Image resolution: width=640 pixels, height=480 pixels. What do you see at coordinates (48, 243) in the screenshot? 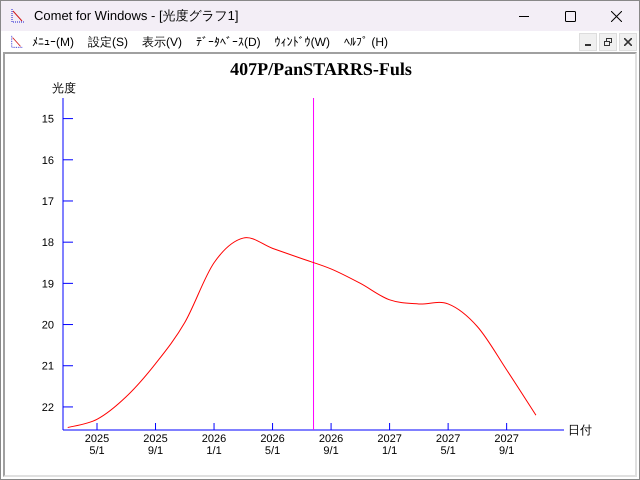
I see `y-tick-label: 18` at bounding box center [48, 243].